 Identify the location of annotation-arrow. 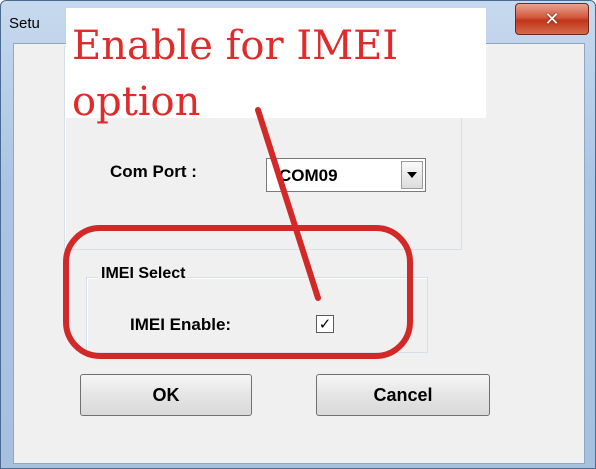
(288, 204).